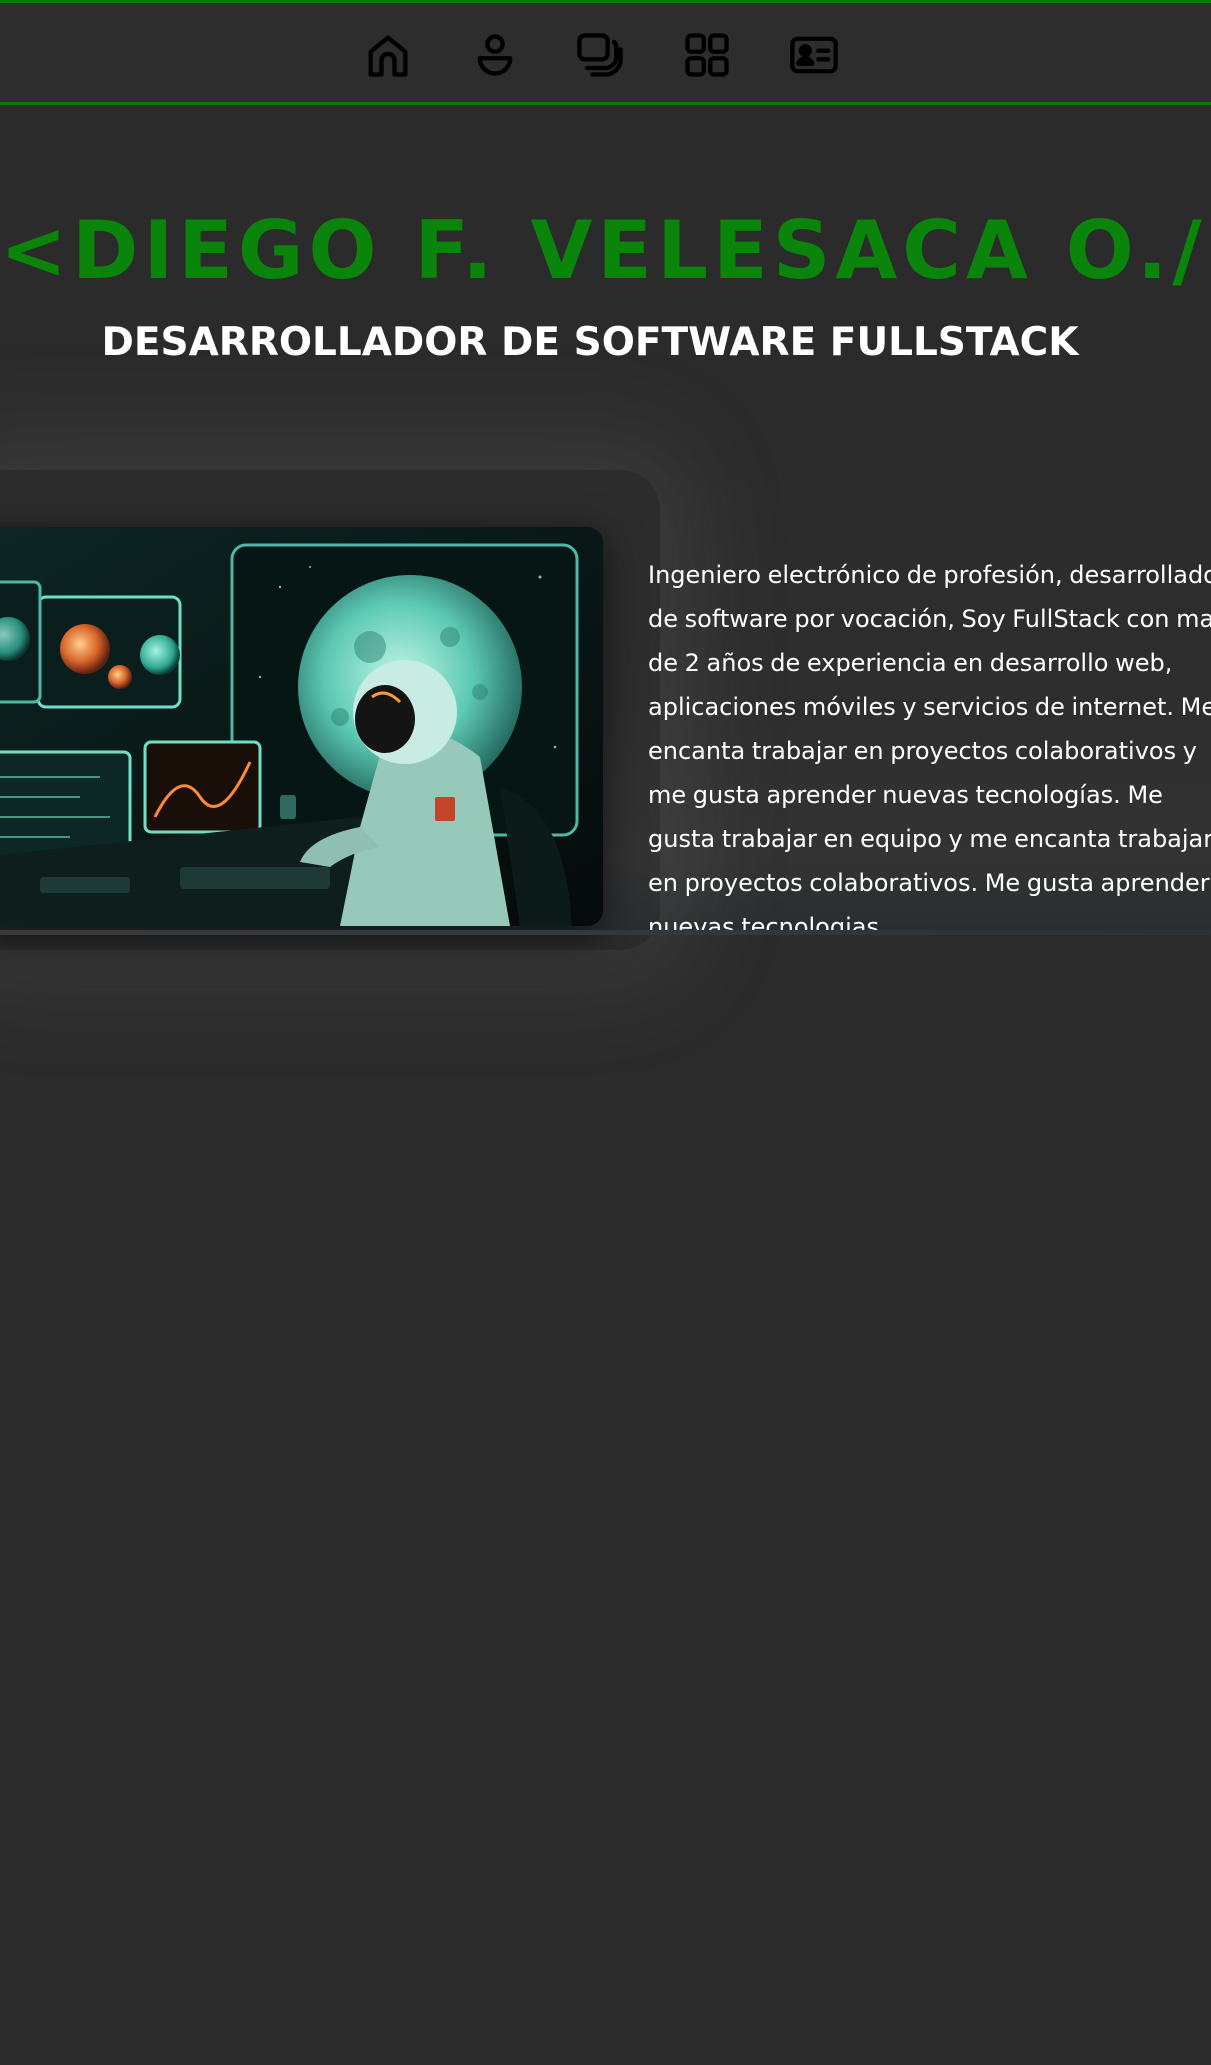 The width and height of the screenshot is (1211, 2065). I want to click on nav-contact, so click(814, 55).